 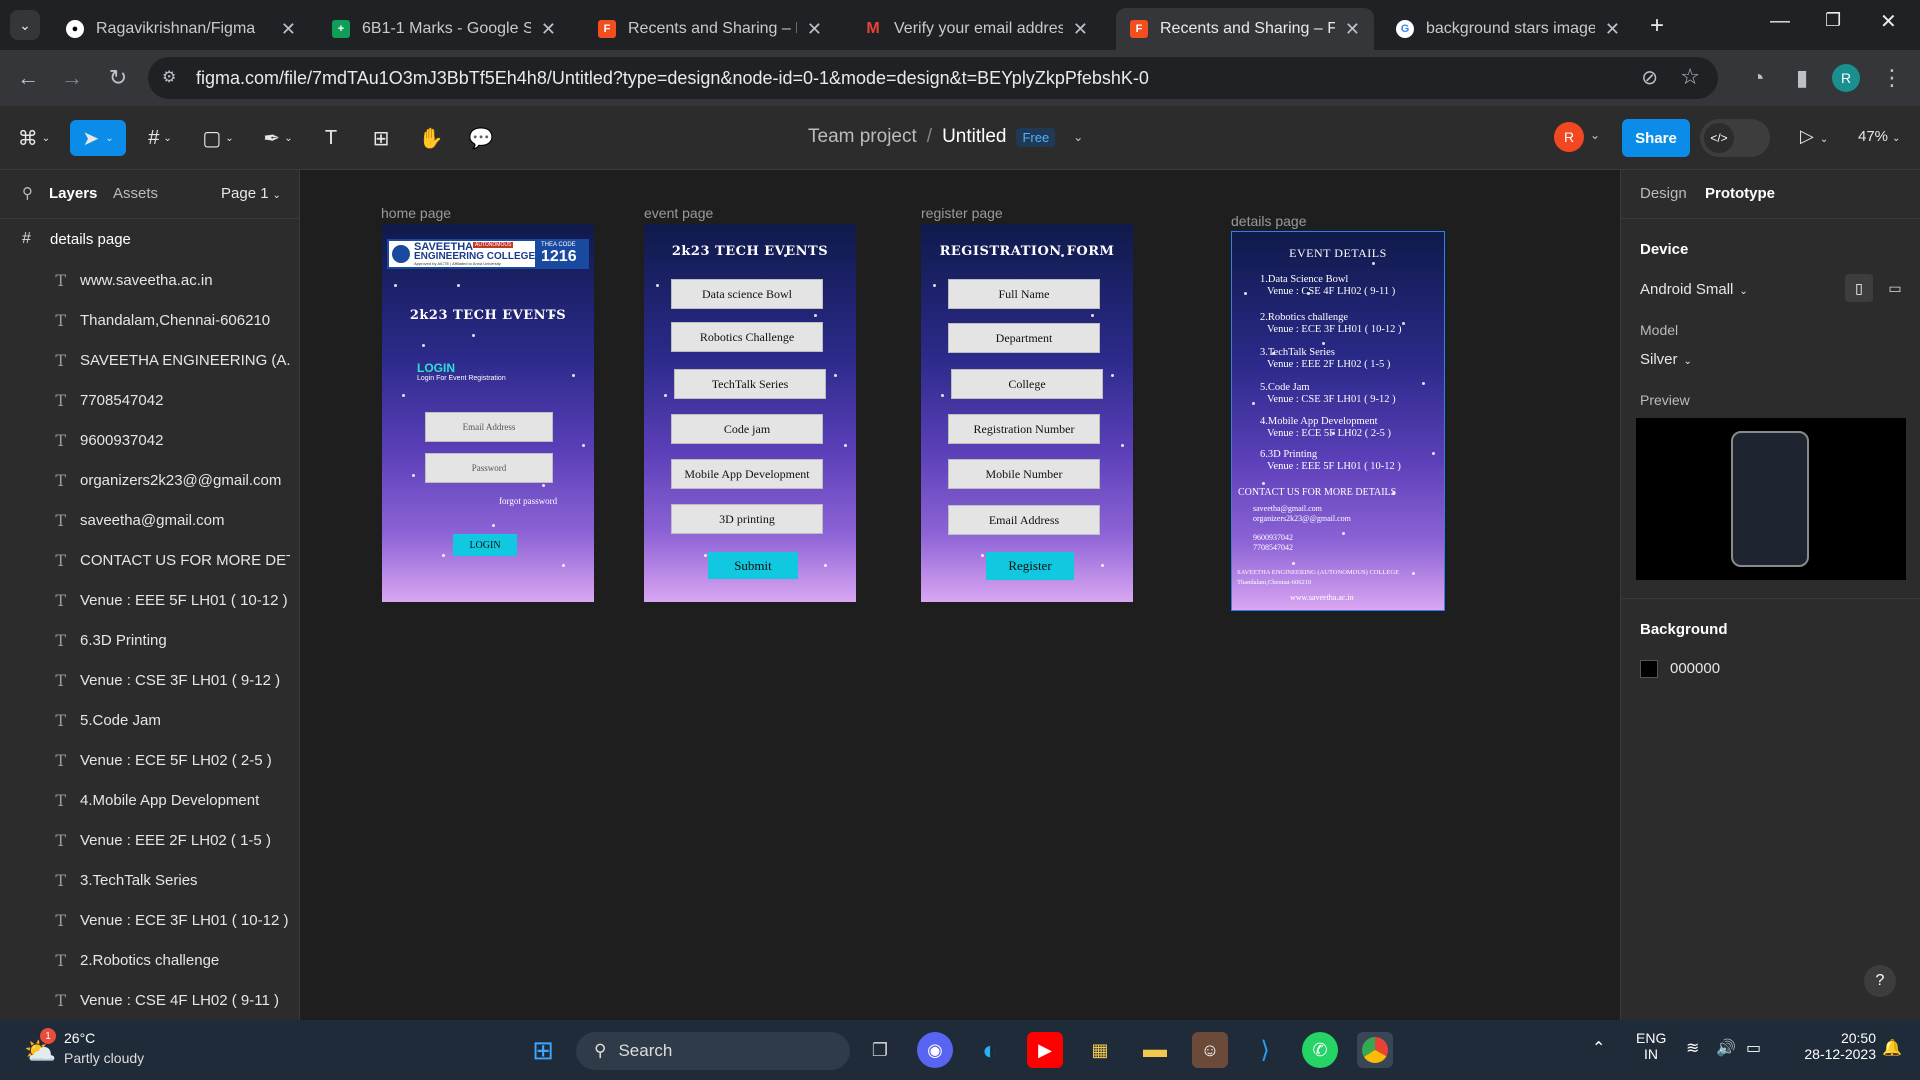 What do you see at coordinates (1879, 136) in the screenshot?
I see `zoom-level: 47% ⌄` at bounding box center [1879, 136].